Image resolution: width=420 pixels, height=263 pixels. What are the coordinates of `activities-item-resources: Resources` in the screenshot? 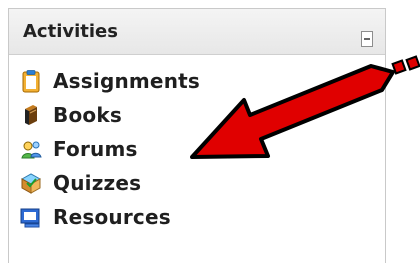 It's located at (95, 217).